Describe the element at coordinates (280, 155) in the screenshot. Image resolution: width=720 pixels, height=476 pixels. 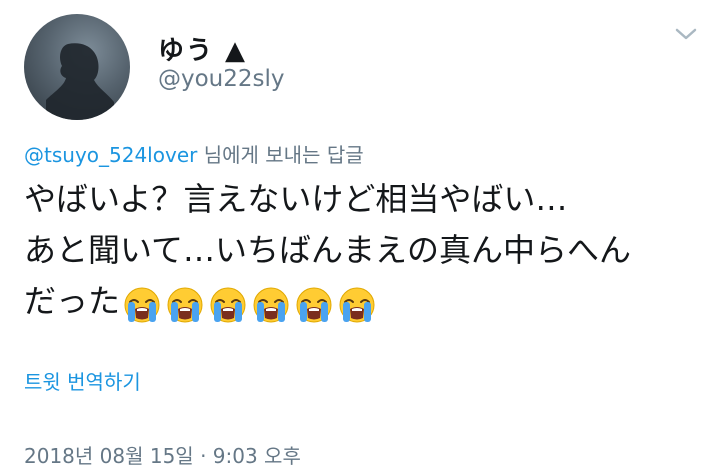
I see `reply-suffix: 님에게 보내는 답글` at that location.